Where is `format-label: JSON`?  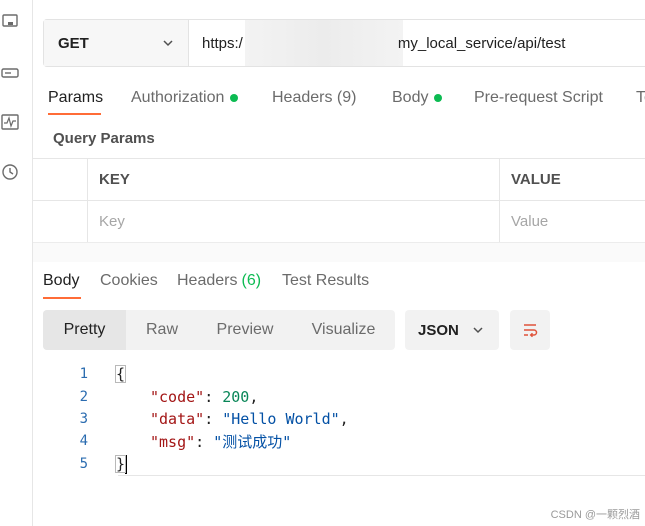 format-label: JSON is located at coordinates (438, 330).